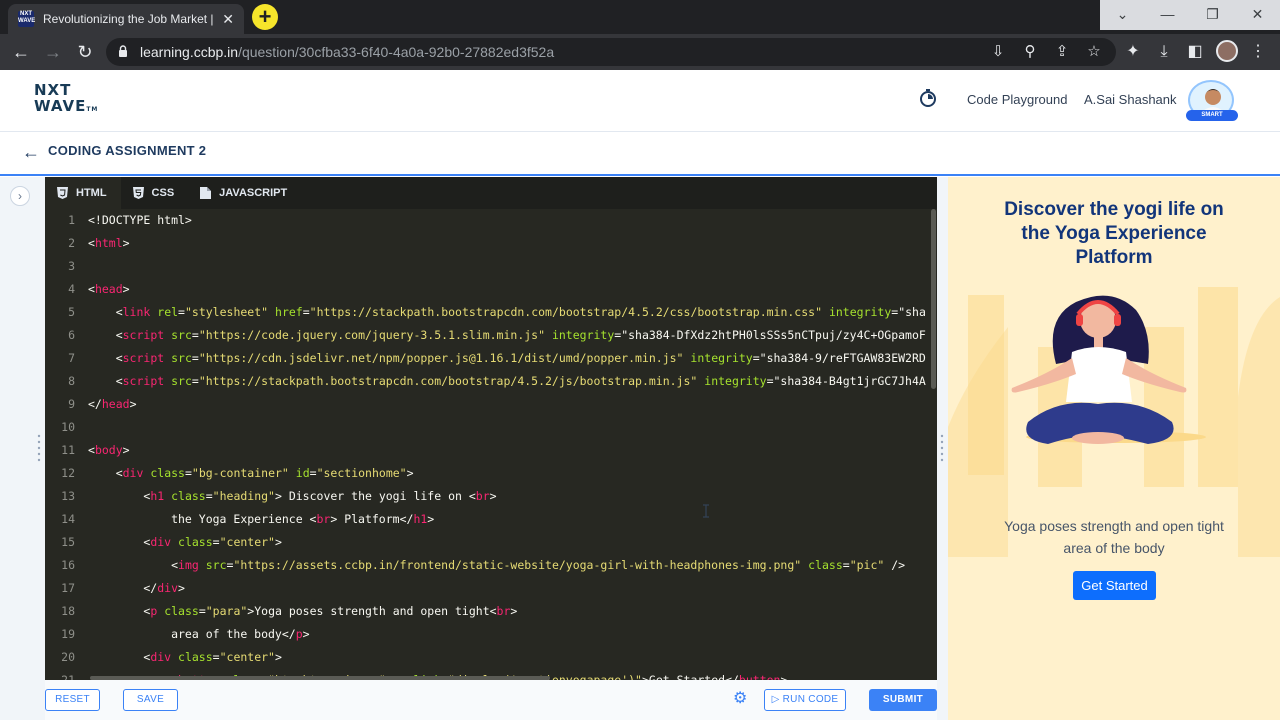 The width and height of the screenshot is (1280, 720). Describe the element at coordinates (491, 657) in the screenshot. I see `code-line: 20 <div class="center">` at that location.